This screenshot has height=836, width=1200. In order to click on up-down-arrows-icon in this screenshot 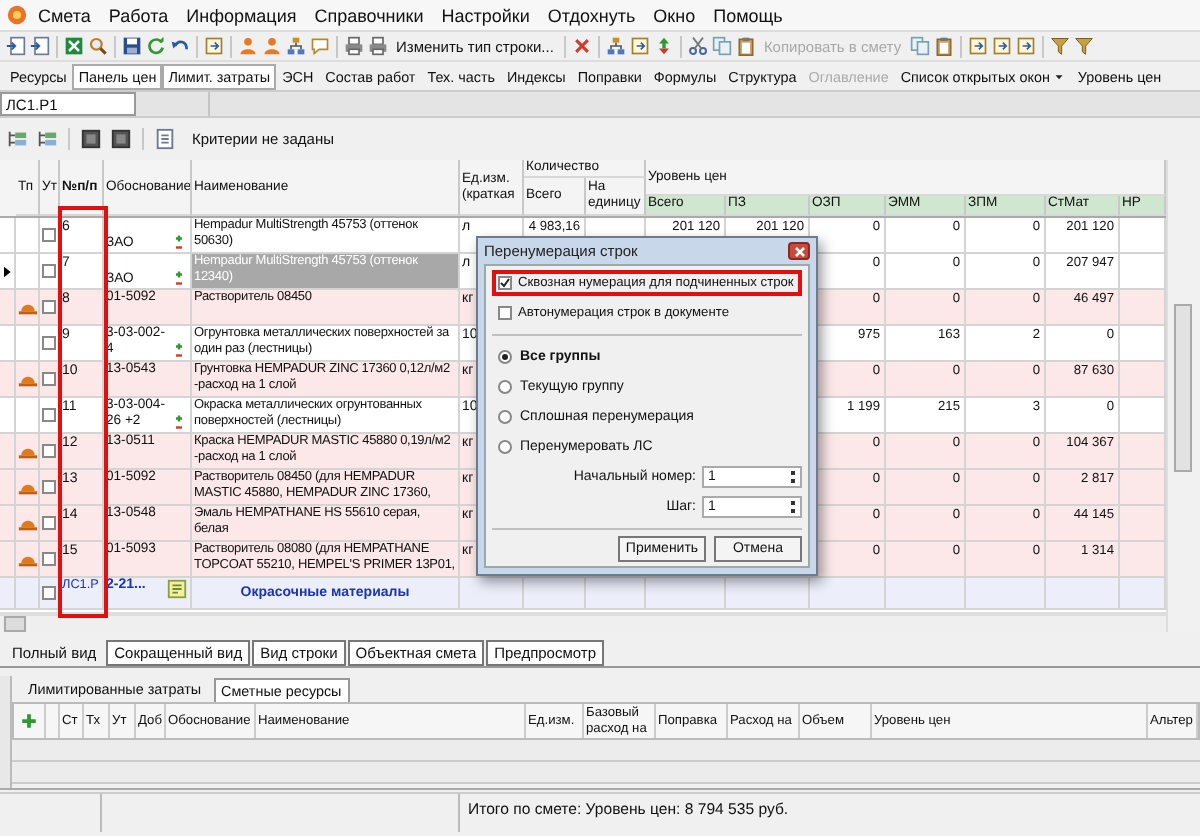, I will do `click(663, 46)`.